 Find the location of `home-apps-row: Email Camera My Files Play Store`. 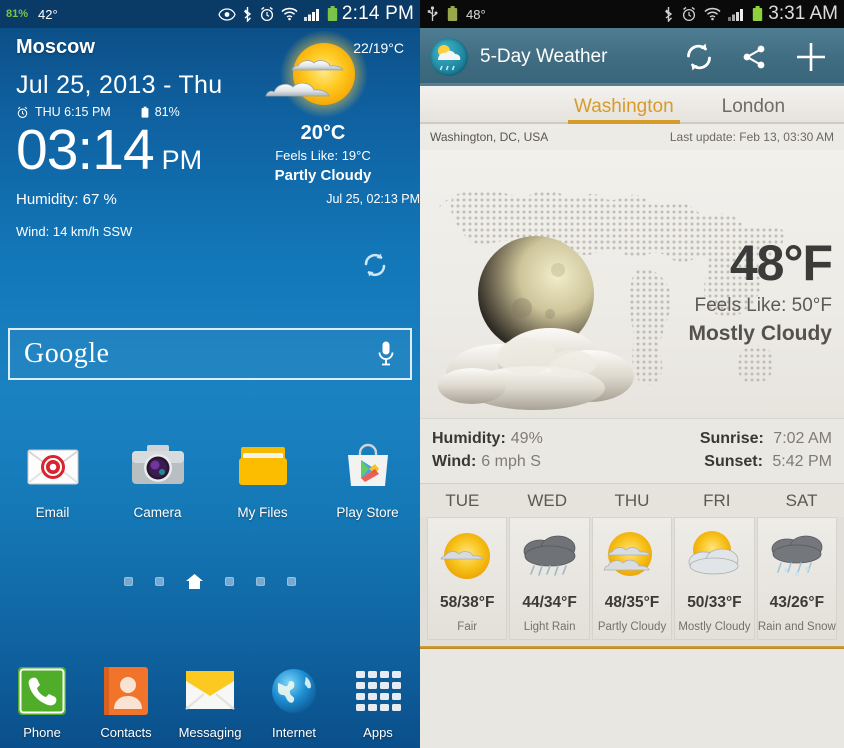

home-apps-row: Email Camera My Files Play Store is located at coordinates (210, 479).